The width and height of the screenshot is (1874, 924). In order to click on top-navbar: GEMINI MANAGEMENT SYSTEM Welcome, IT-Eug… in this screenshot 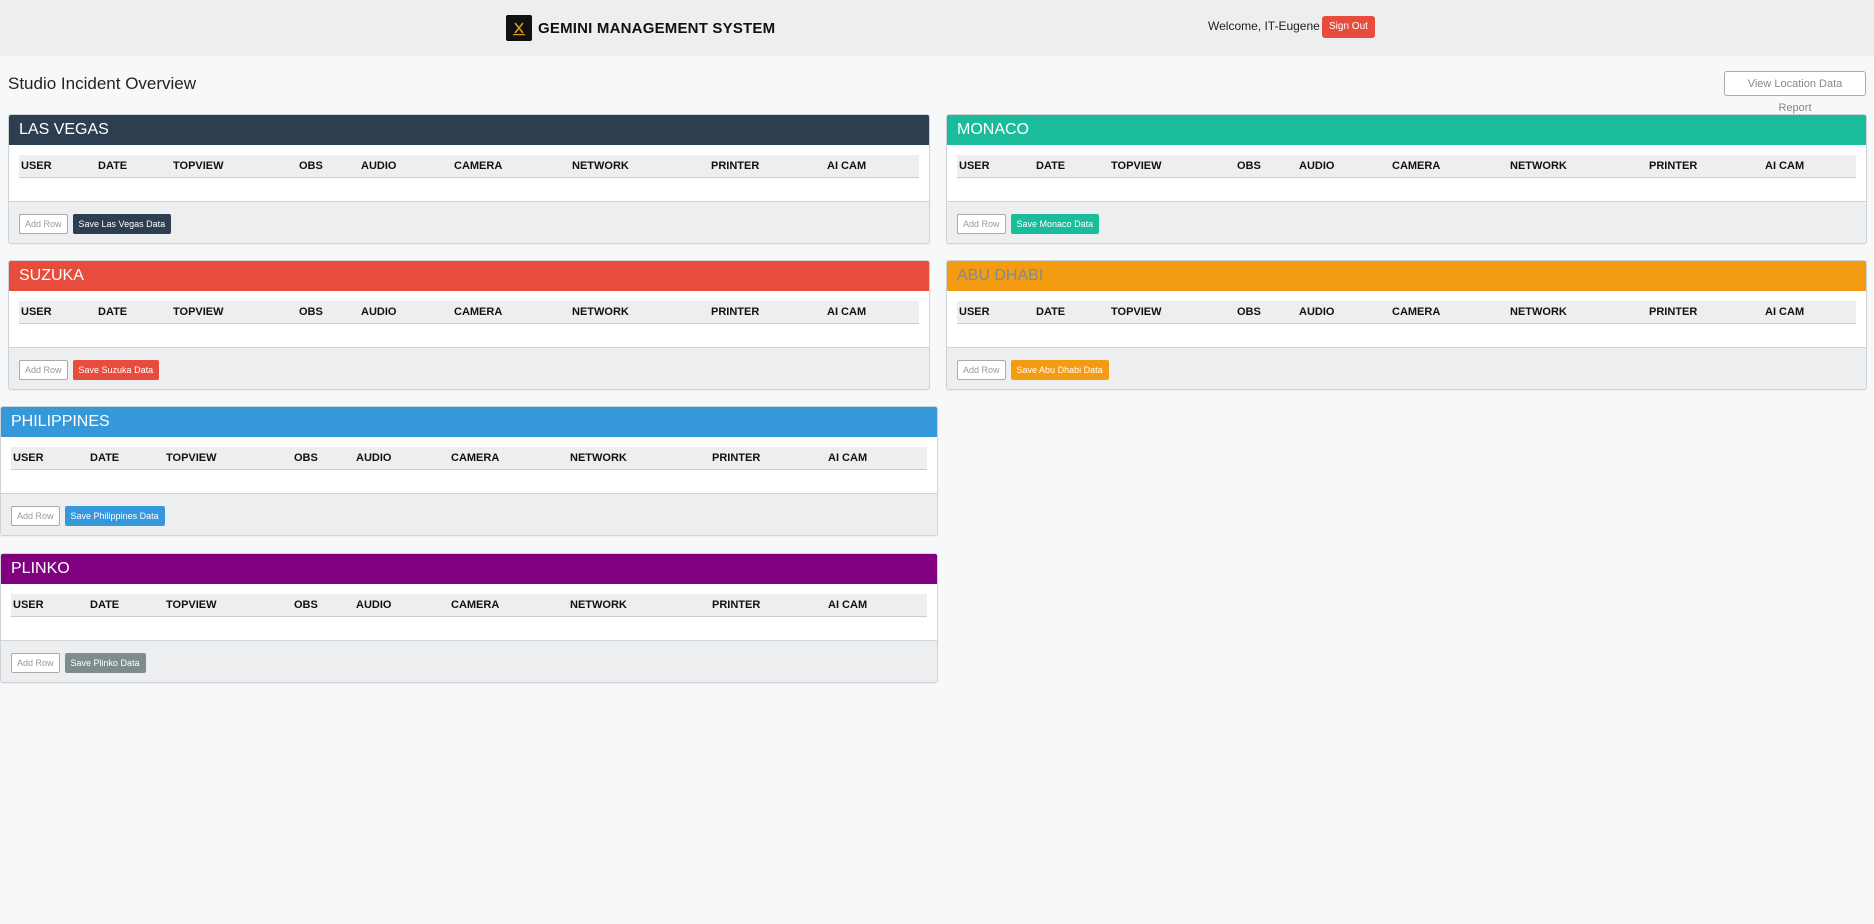, I will do `click(937, 28)`.